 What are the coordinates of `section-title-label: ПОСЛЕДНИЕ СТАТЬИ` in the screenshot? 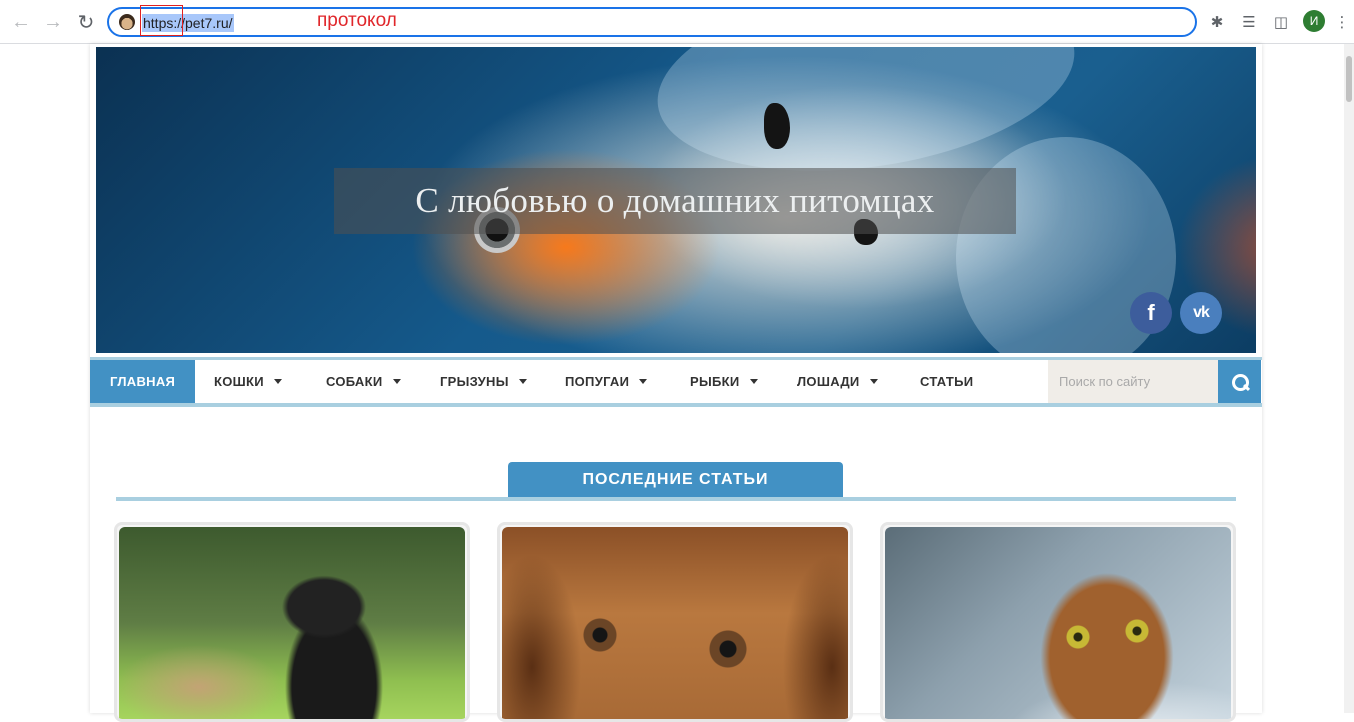 It's located at (675, 479).